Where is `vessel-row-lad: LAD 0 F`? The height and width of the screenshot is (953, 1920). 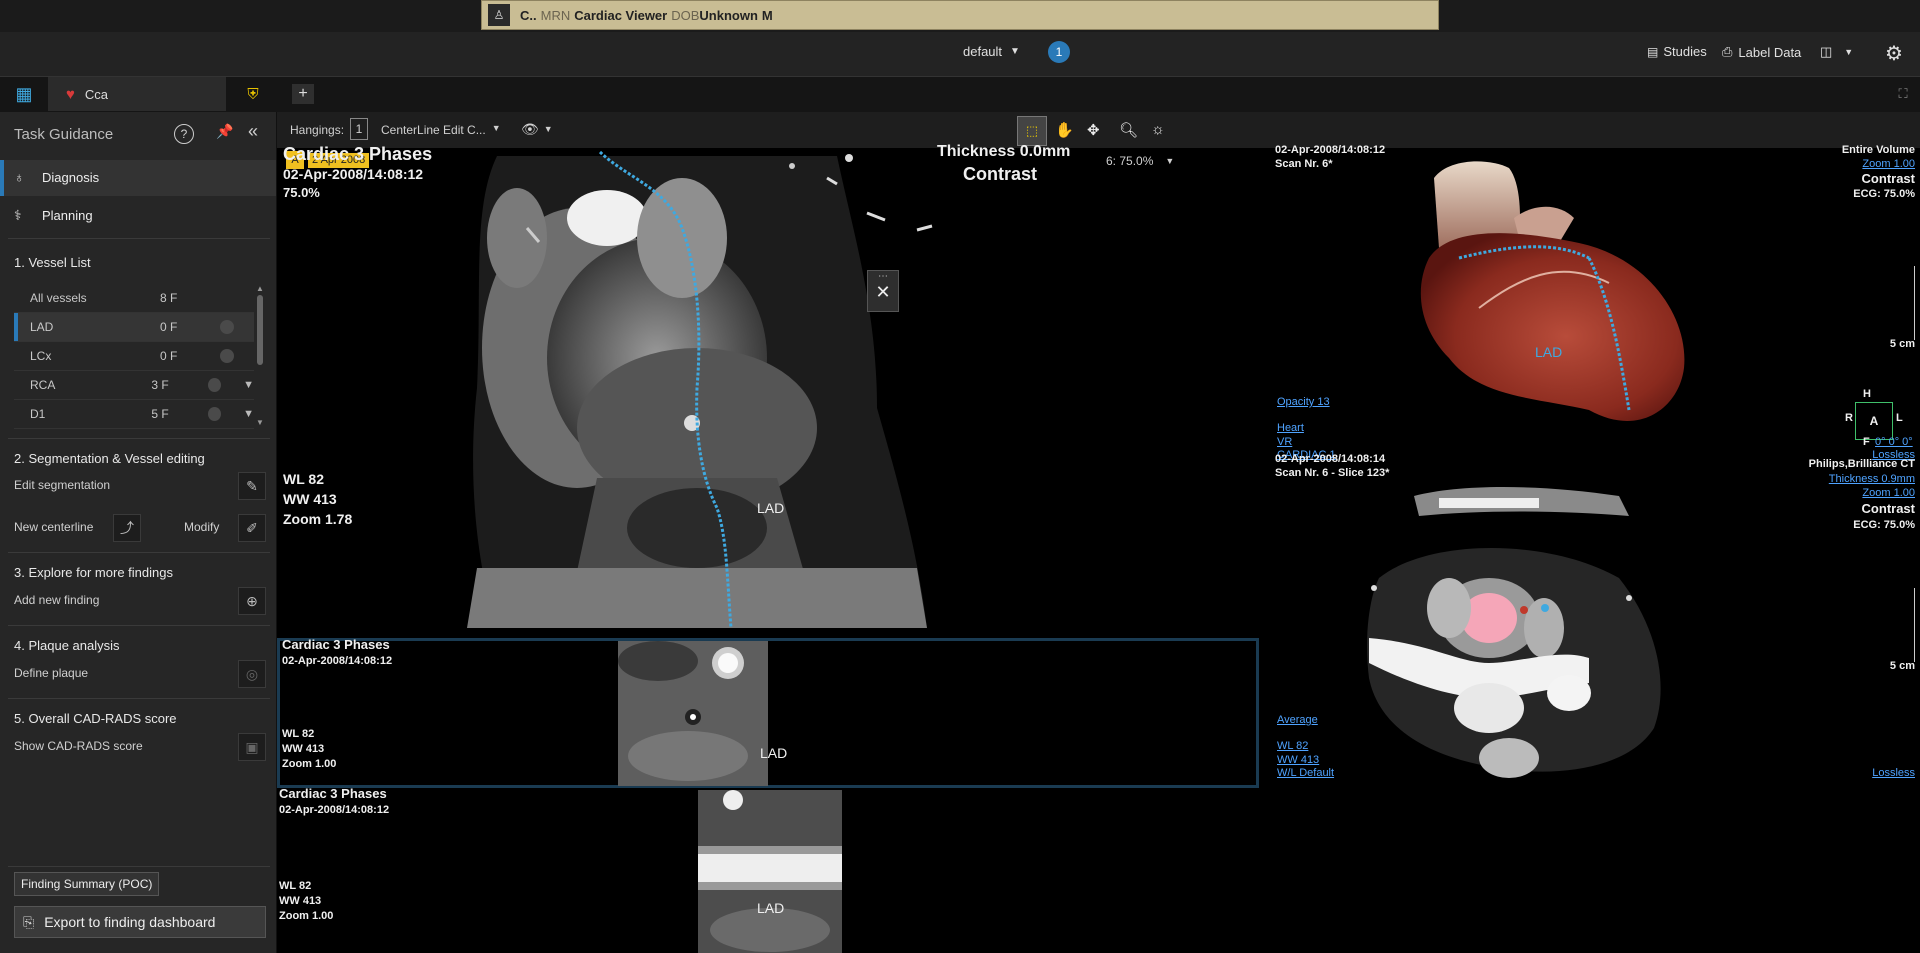
vessel-row-lad: LAD 0 F is located at coordinates (134, 327).